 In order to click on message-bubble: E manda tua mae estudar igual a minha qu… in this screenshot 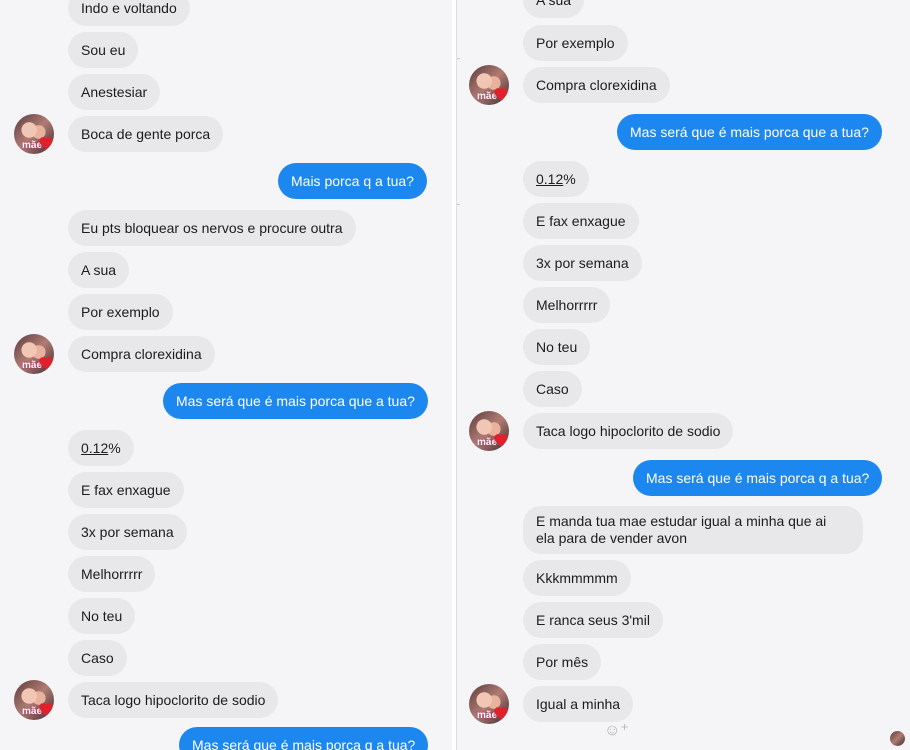, I will do `click(693, 530)`.